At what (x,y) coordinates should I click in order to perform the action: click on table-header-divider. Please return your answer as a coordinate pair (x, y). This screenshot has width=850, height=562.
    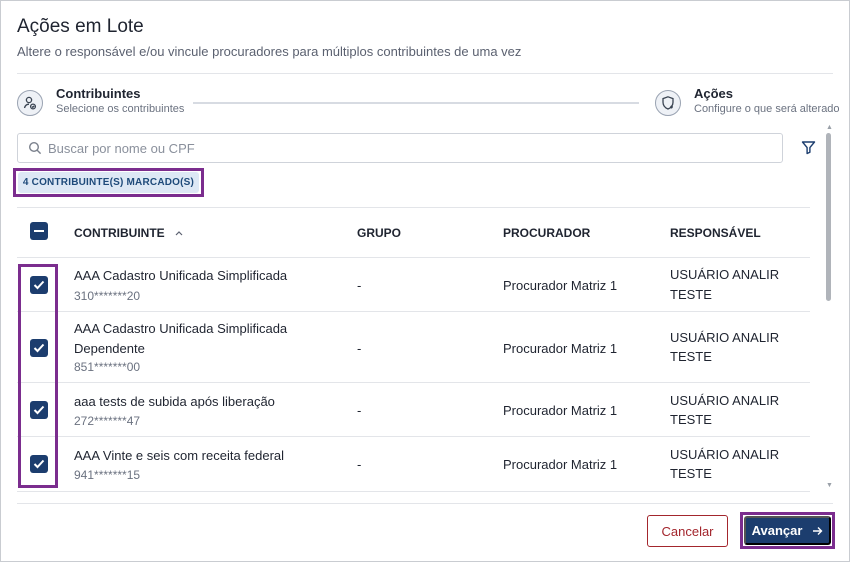
    Looking at the image, I should click on (413, 257).